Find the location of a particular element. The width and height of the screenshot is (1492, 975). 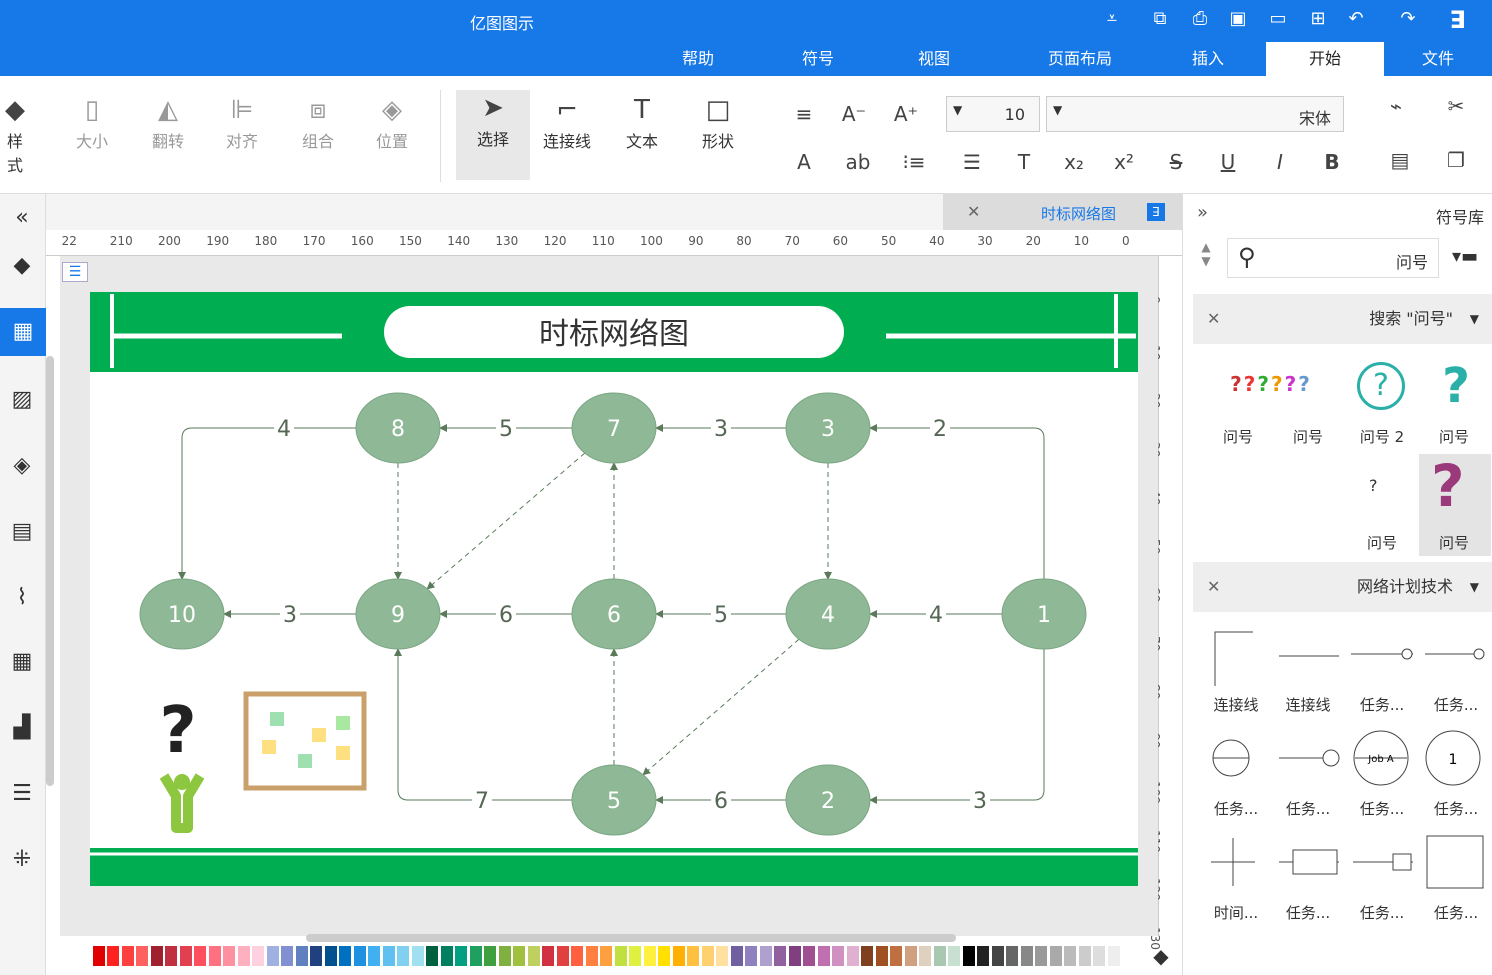

fill-icon: ◆ is located at coordinates (22, 266).